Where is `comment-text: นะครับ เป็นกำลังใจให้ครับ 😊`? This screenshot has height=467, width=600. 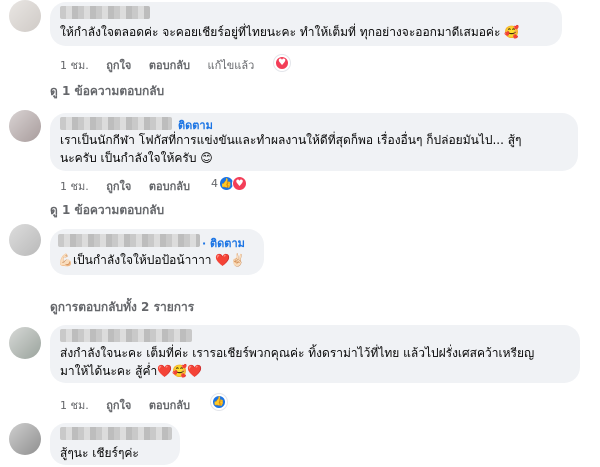 comment-text: นะครับ เป็นกำลังใจให้ครับ 😊 is located at coordinates (136, 158).